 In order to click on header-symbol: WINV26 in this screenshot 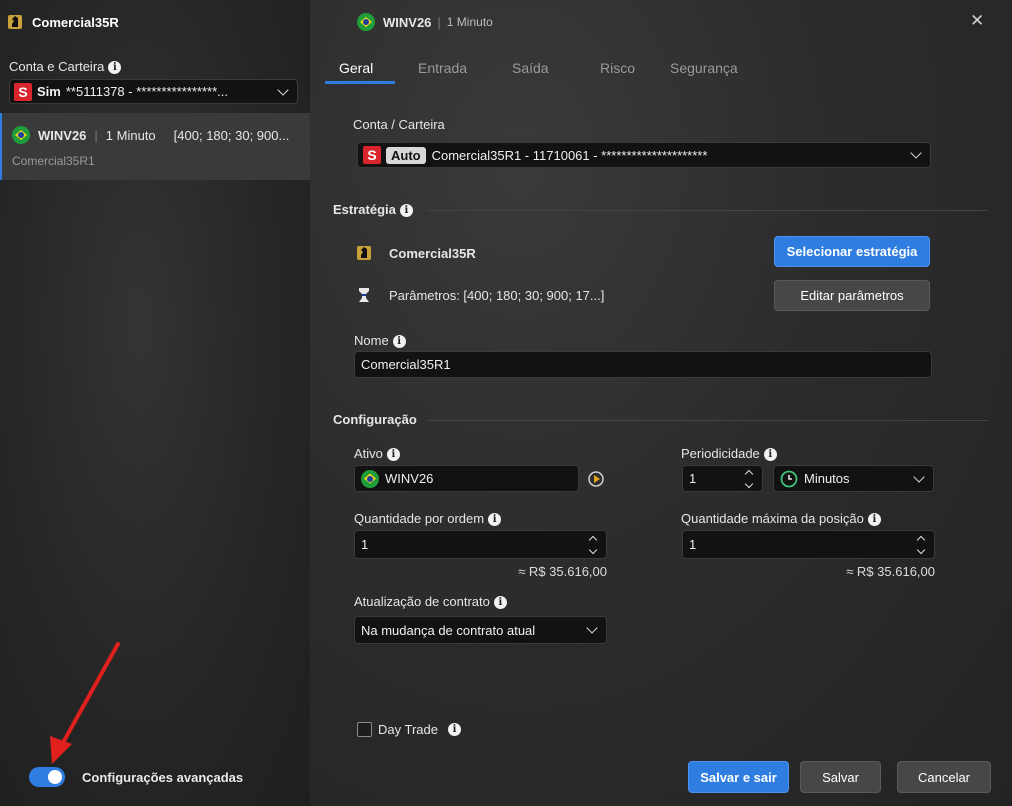, I will do `click(407, 22)`.